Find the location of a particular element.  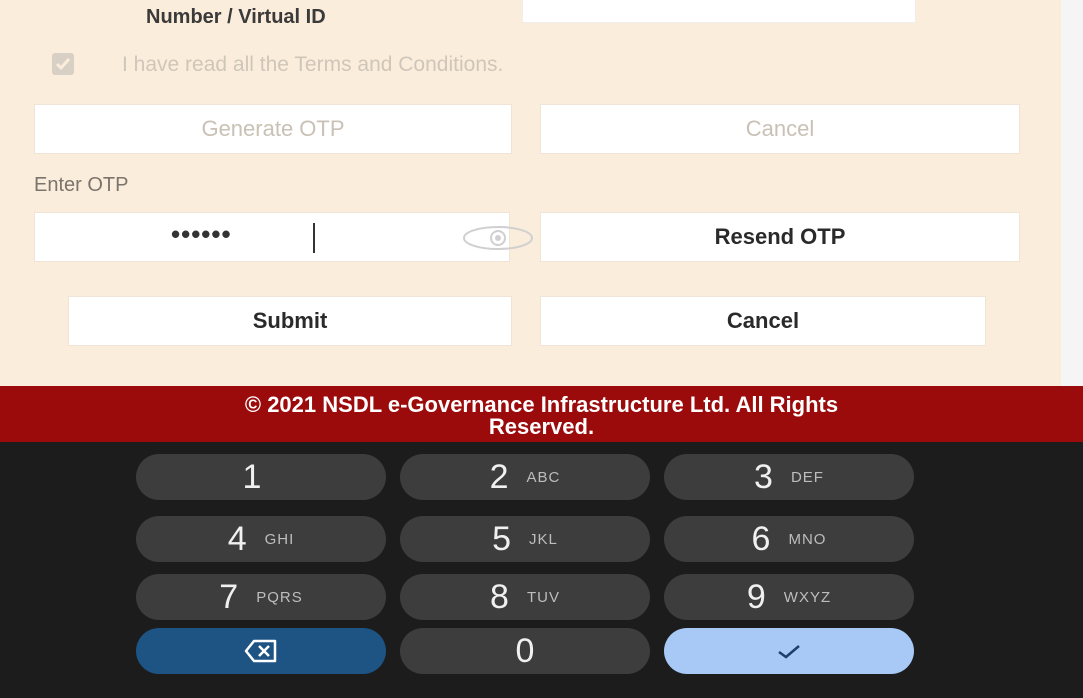

key-7: 7 PQRS is located at coordinates (261, 597).